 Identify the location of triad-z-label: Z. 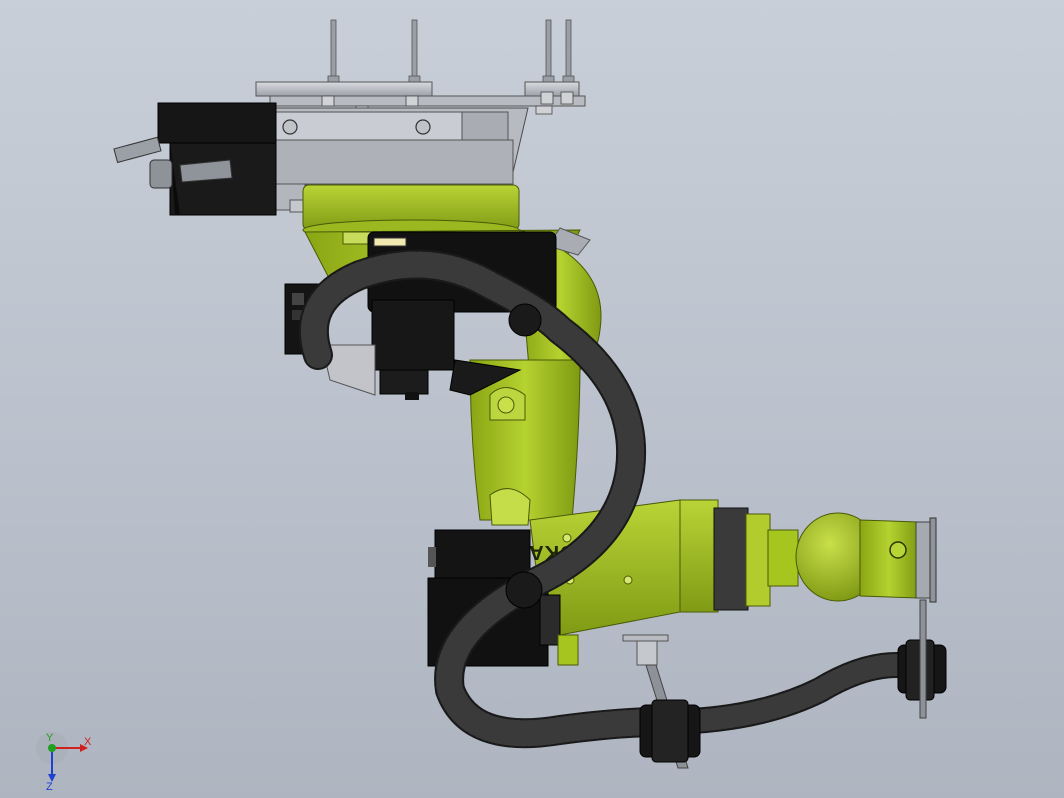
(49, 787).